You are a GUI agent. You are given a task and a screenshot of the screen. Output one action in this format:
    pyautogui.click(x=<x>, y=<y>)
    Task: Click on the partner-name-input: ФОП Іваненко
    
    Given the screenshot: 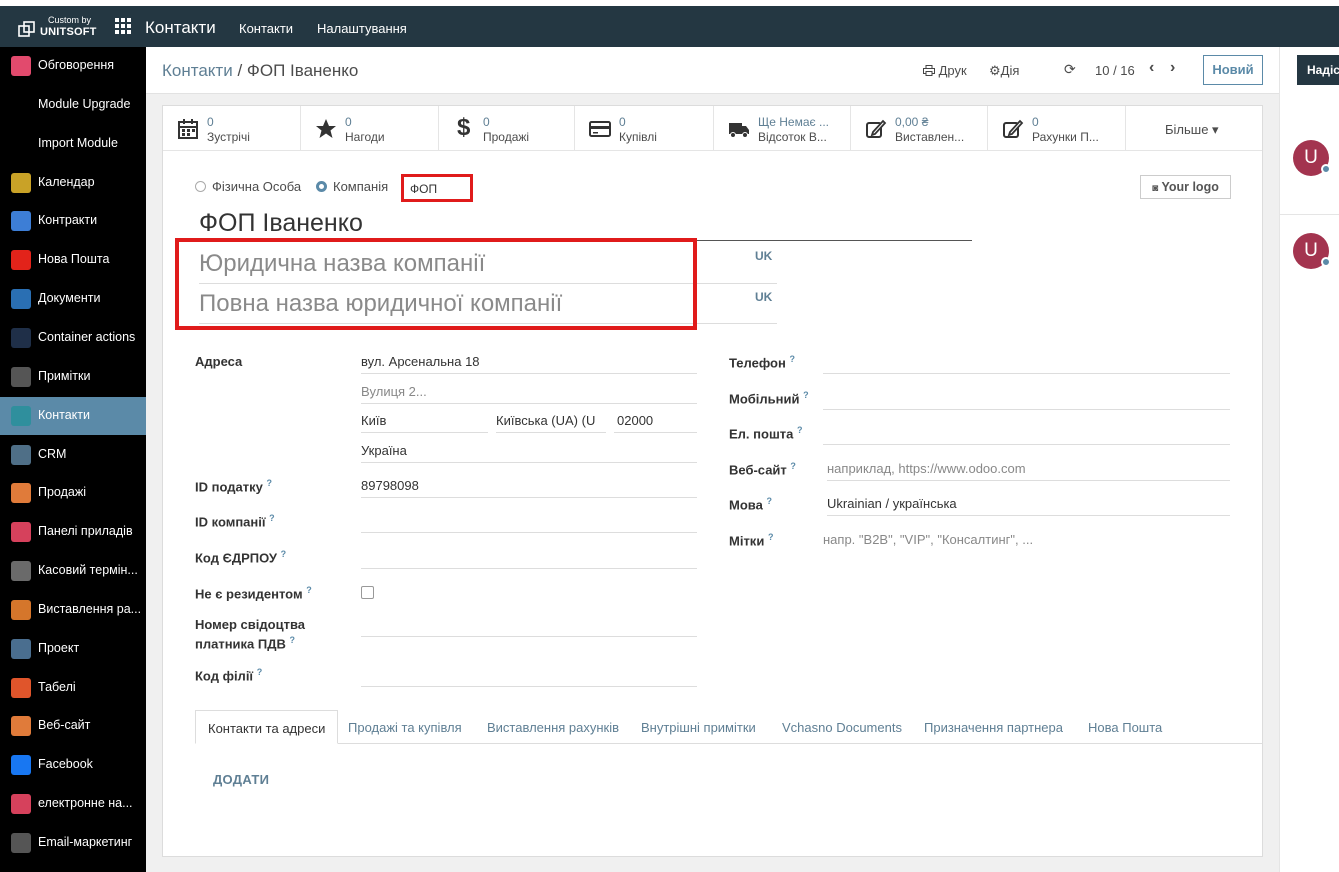 What is the action you would take?
    pyautogui.click(x=585, y=225)
    